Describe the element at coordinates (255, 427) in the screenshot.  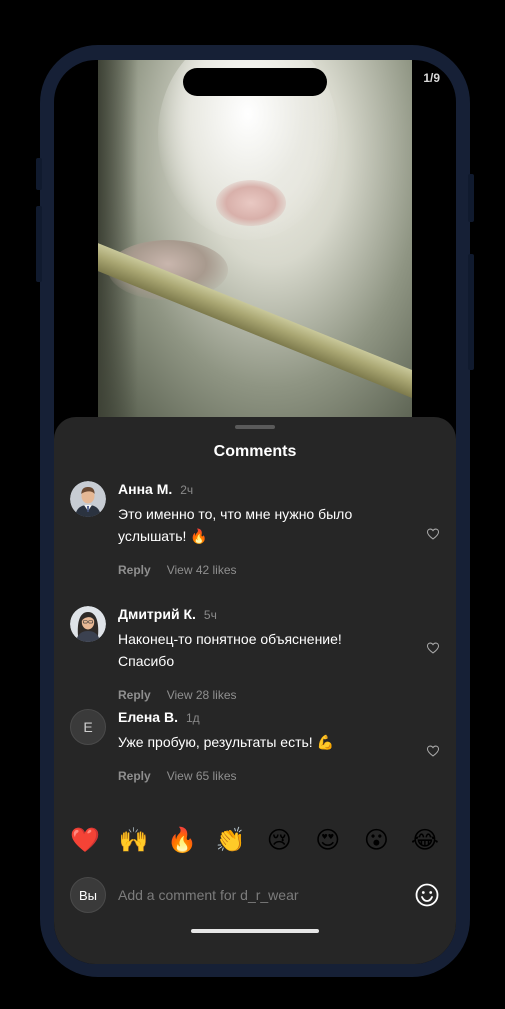
I see `sheet-grabber` at that location.